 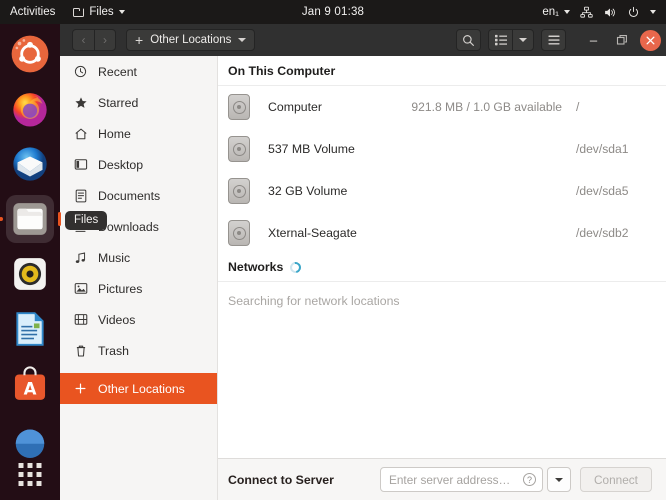 I want to click on ubuntu-software-icon: A, so click(x=30, y=383).